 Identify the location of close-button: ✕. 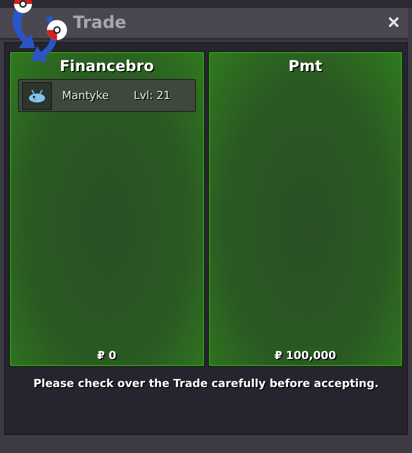
(393, 23).